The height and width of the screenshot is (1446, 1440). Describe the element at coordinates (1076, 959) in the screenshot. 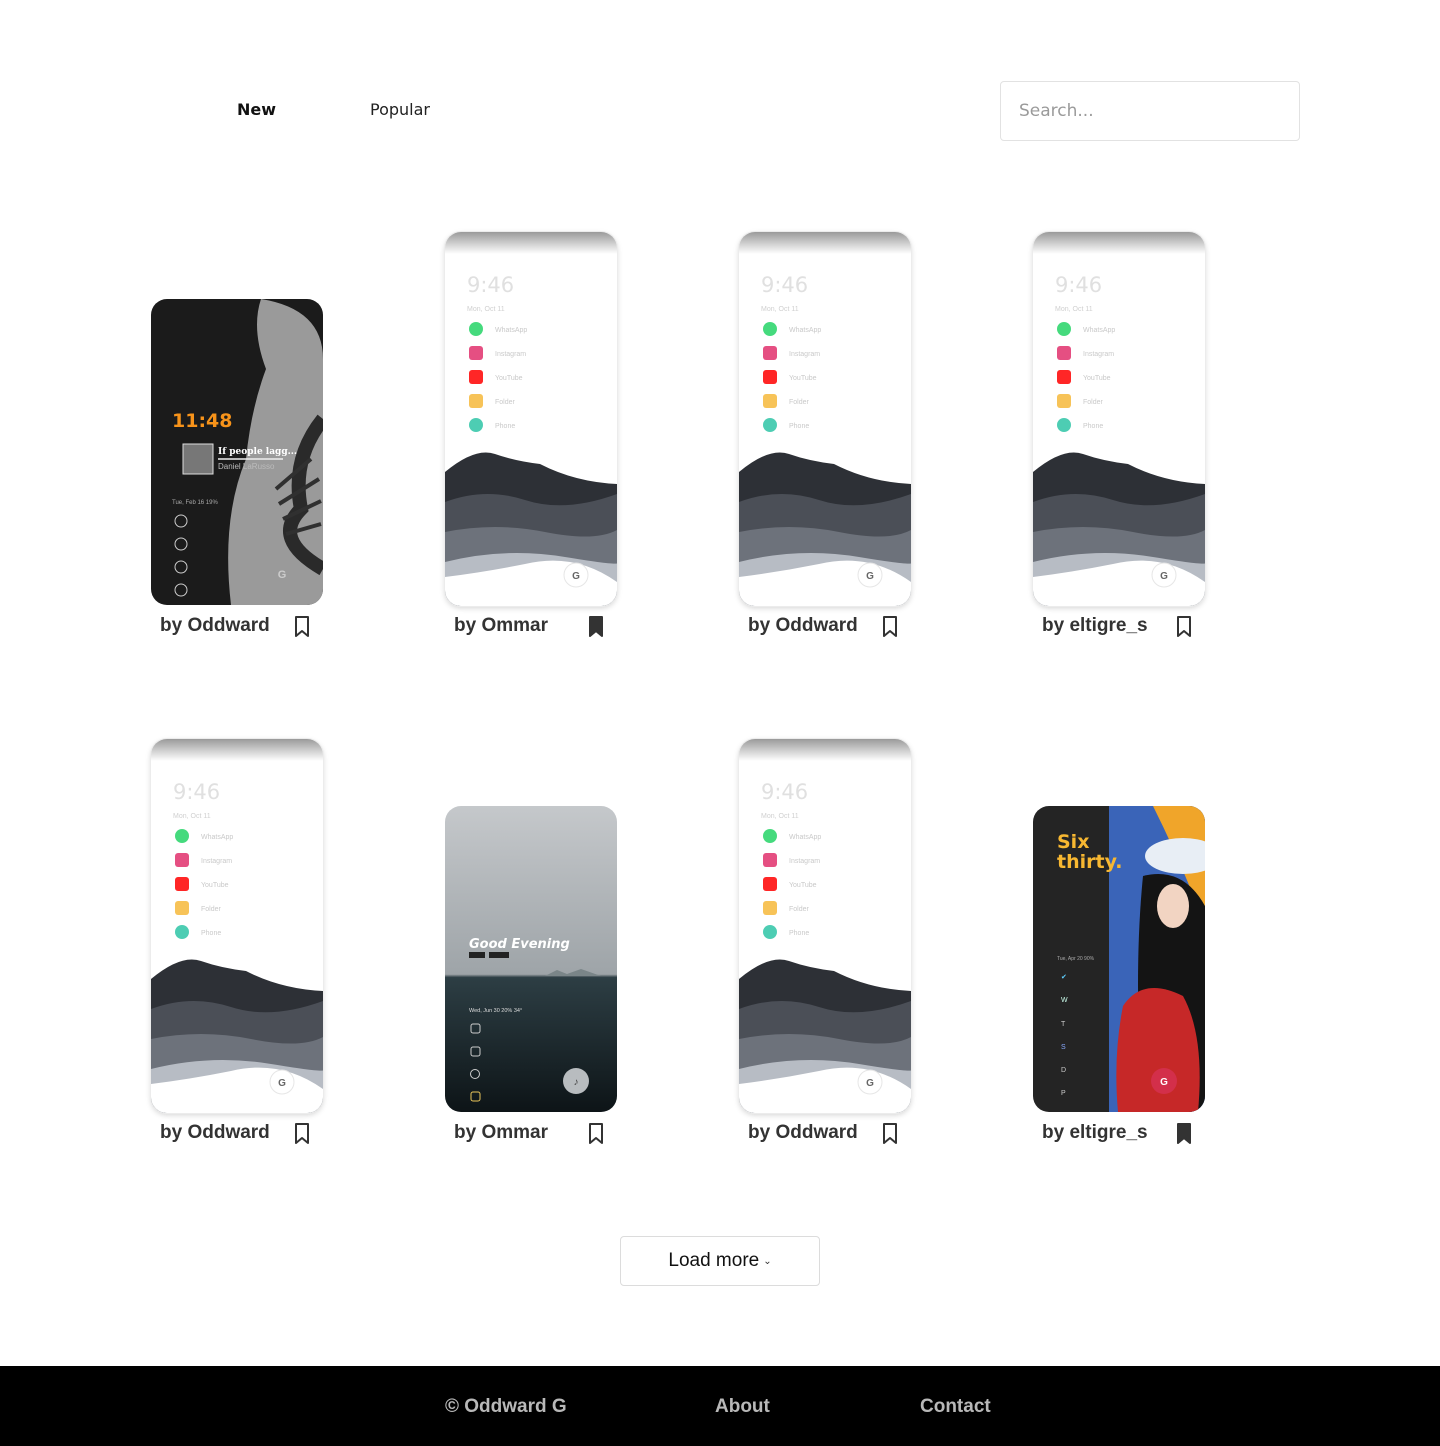

I see `status-text: Tue, Apr 20 90%` at that location.